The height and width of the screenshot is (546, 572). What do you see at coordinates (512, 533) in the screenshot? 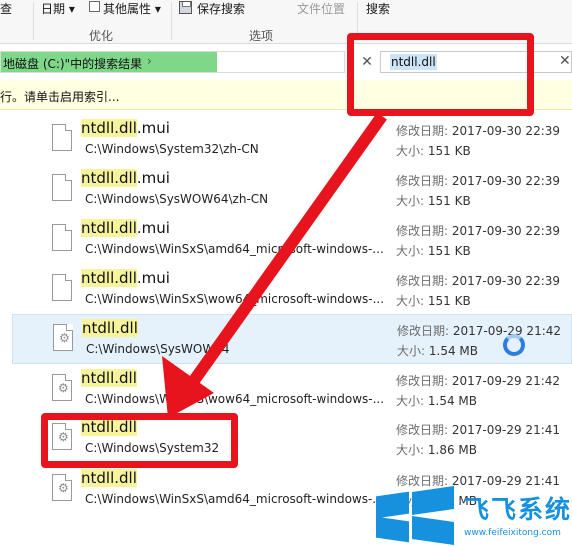
I see `watermark-url: www.feifeixitong.com` at bounding box center [512, 533].